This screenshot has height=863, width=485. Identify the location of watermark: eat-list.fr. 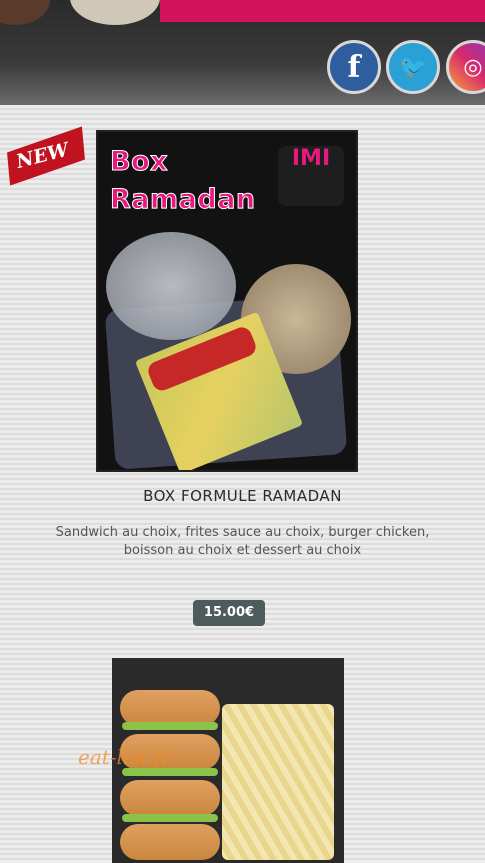
(124, 757).